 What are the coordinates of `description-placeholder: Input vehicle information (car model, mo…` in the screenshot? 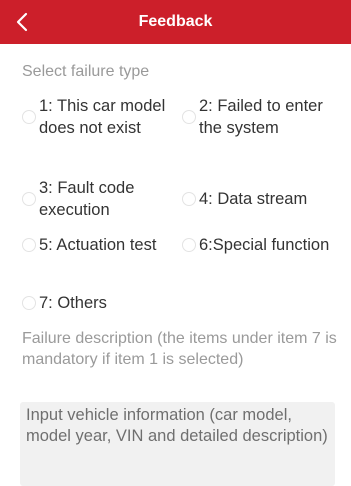 It's located at (177, 425).